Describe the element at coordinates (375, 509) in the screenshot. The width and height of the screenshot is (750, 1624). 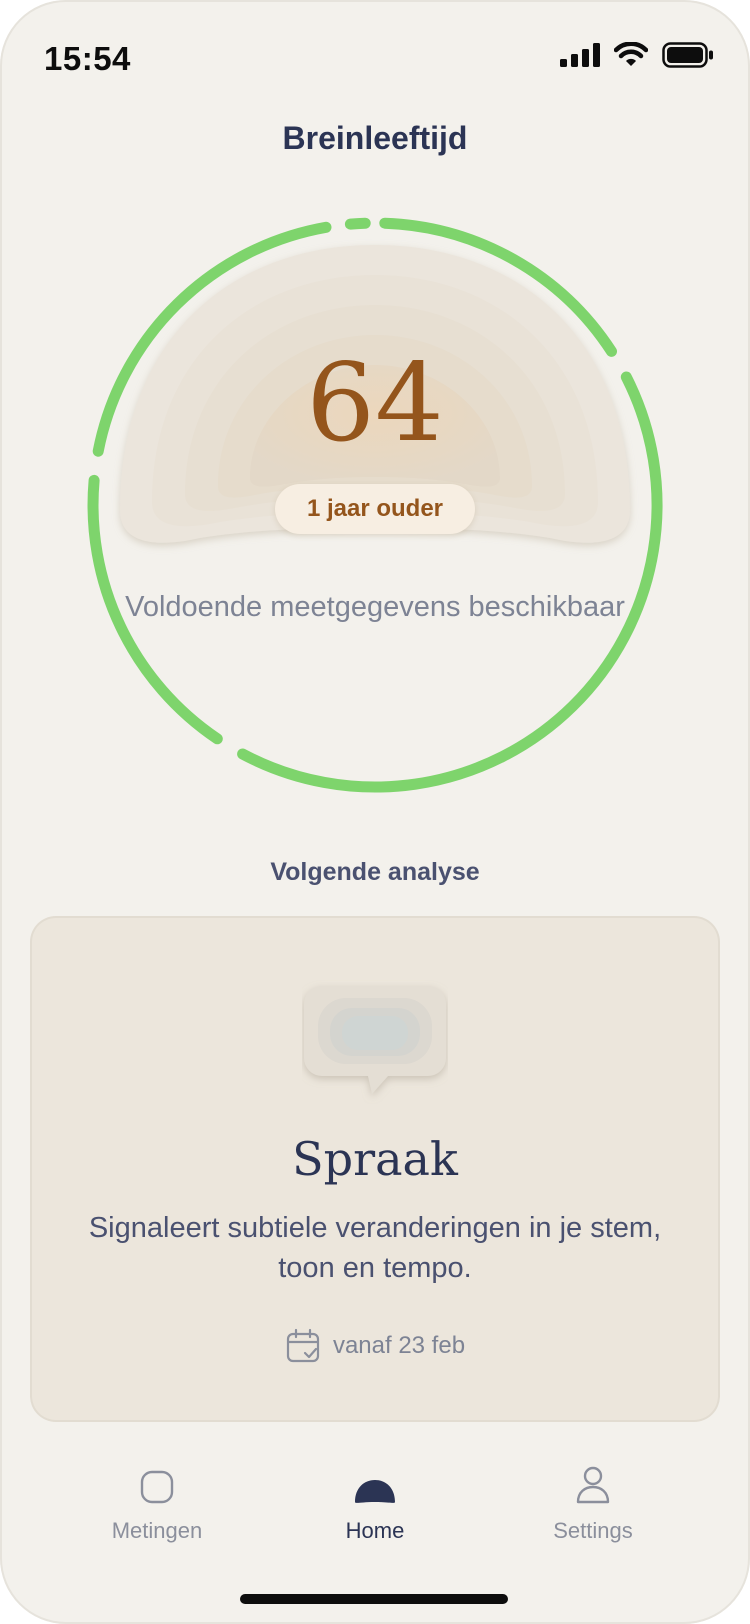
I see `age-difference-badge: 1 jaar ouder` at that location.